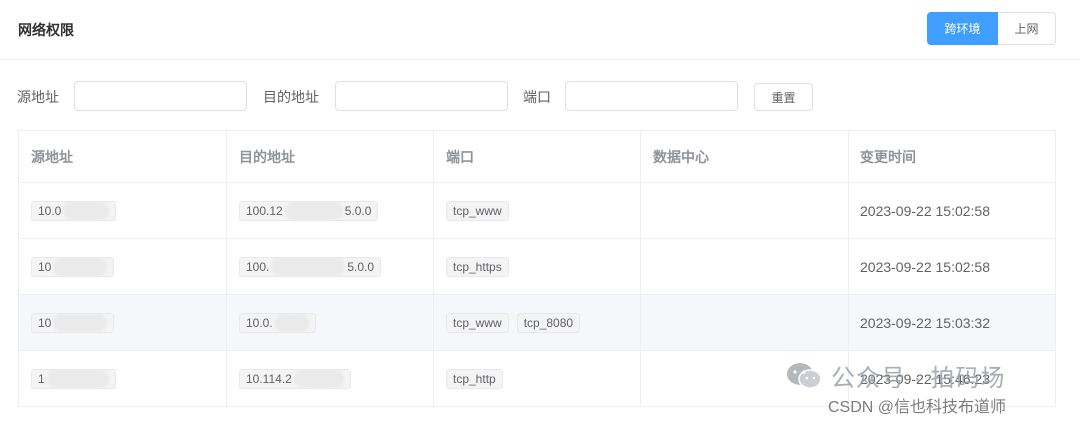 This screenshot has height=422, width=1080. I want to click on dest-tag: 10.0., so click(277, 322).